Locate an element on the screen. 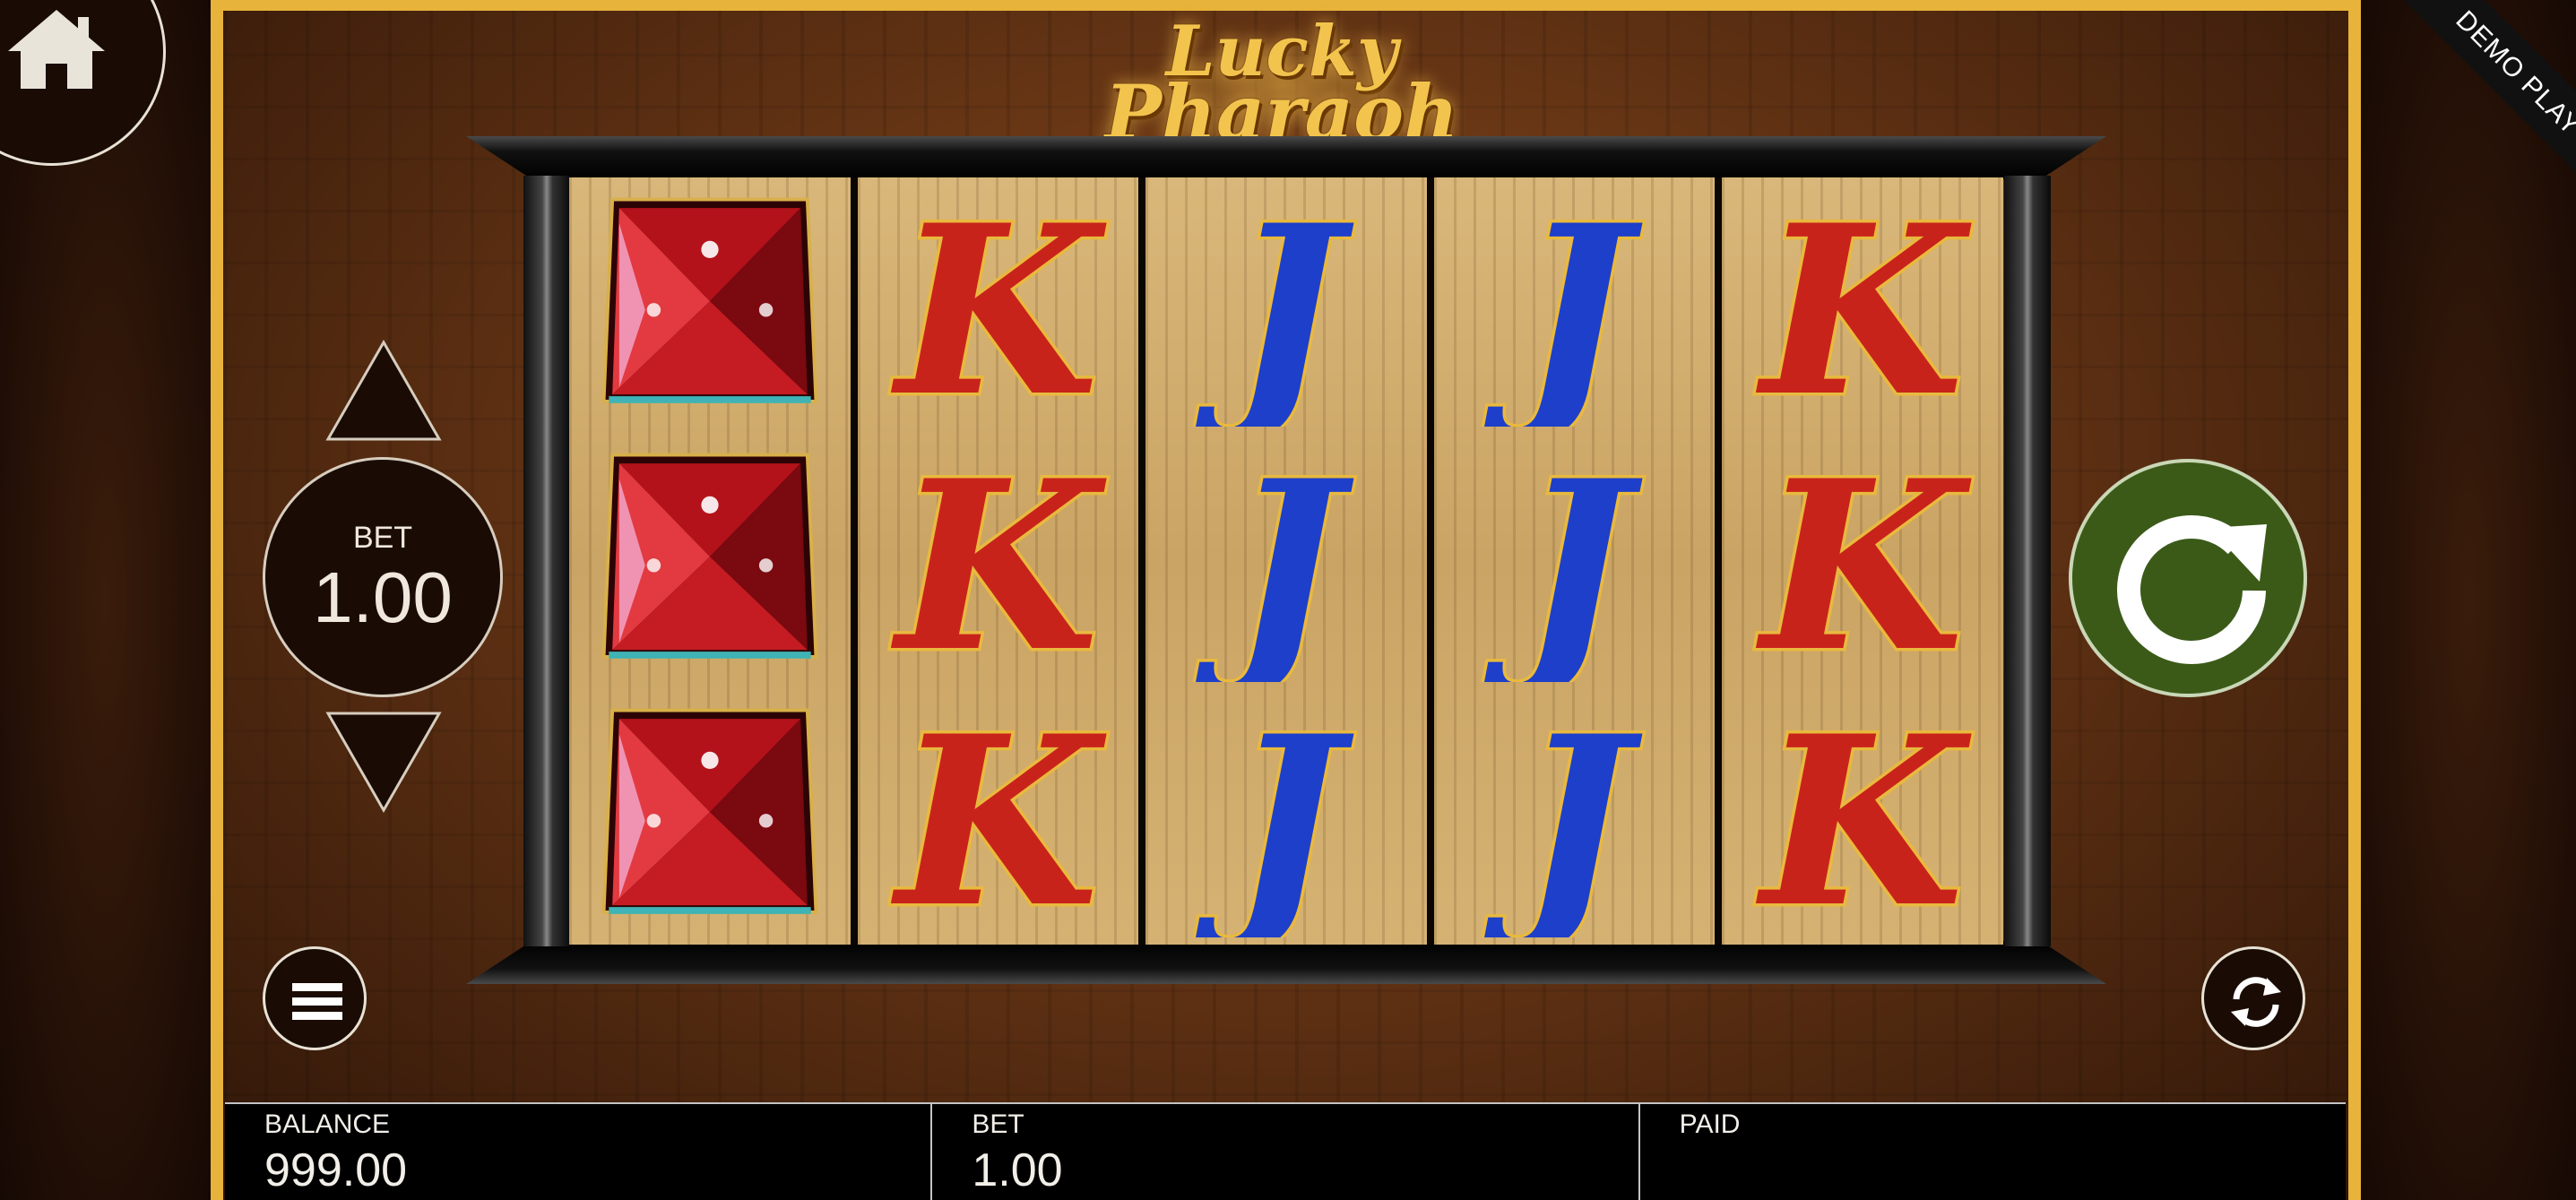  home-icon is located at coordinates (56, 49).